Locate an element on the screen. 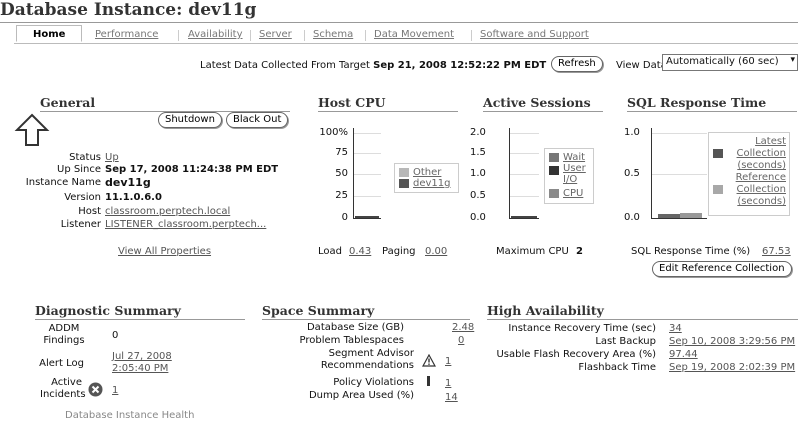  space-divider is located at coordinates (366, 319).